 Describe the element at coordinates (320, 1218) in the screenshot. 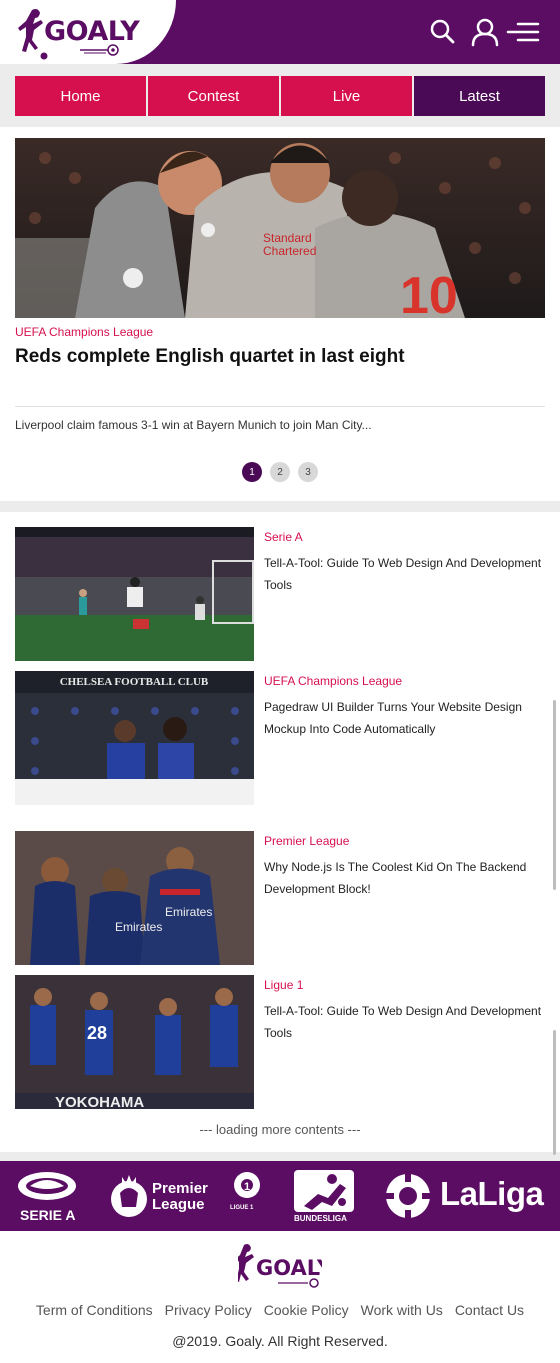

I see `bundesliga-label: BUNDESLIGA` at that location.